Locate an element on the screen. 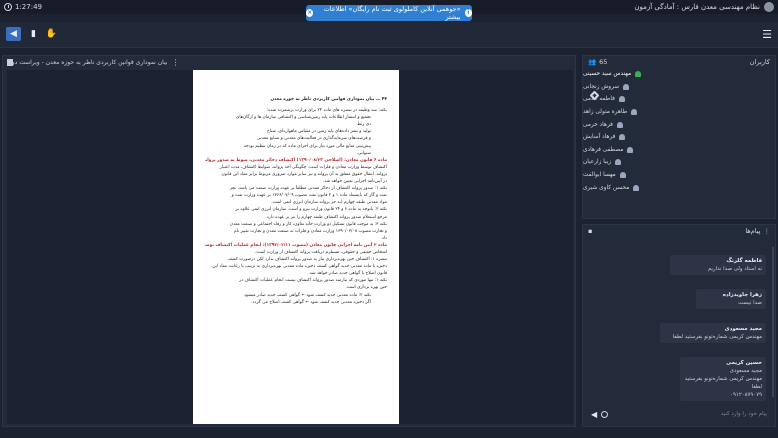 This screenshot has width=778, height=438. file-button: ▮ is located at coordinates (33, 34).